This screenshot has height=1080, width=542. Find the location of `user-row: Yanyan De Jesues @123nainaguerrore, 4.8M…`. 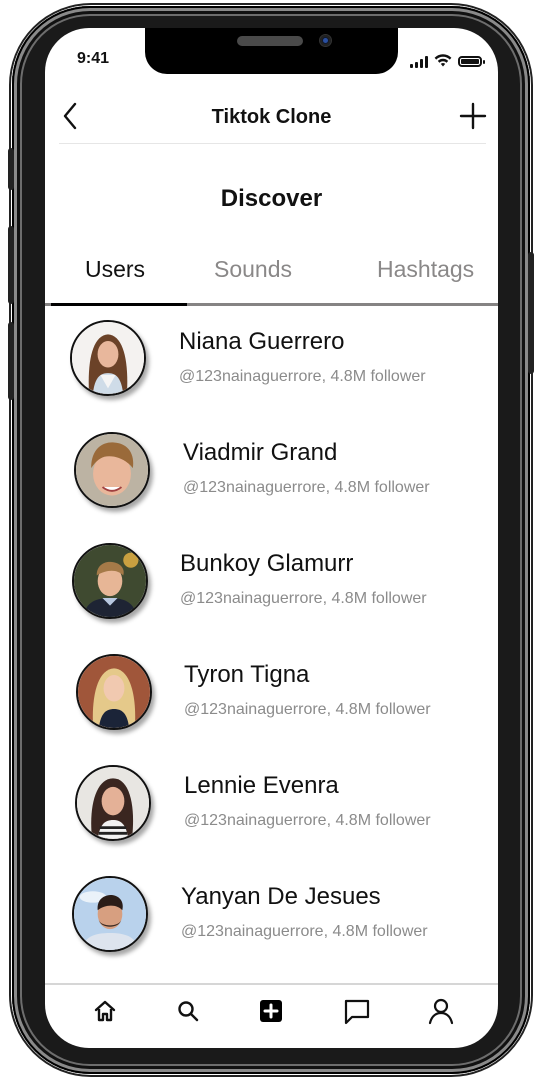

user-row: Yanyan De Jesues @123nainaguerrore, 4.8M… is located at coordinates (271, 923).